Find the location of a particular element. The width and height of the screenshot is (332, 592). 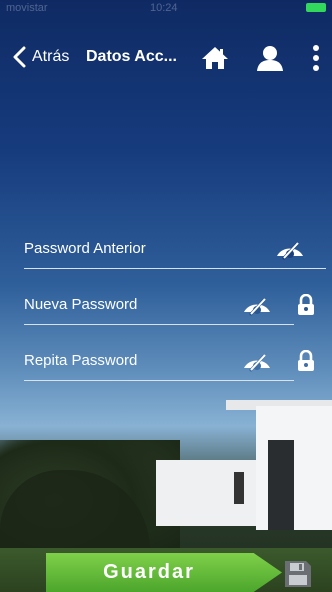

status-icons is located at coordinates (316, 7).